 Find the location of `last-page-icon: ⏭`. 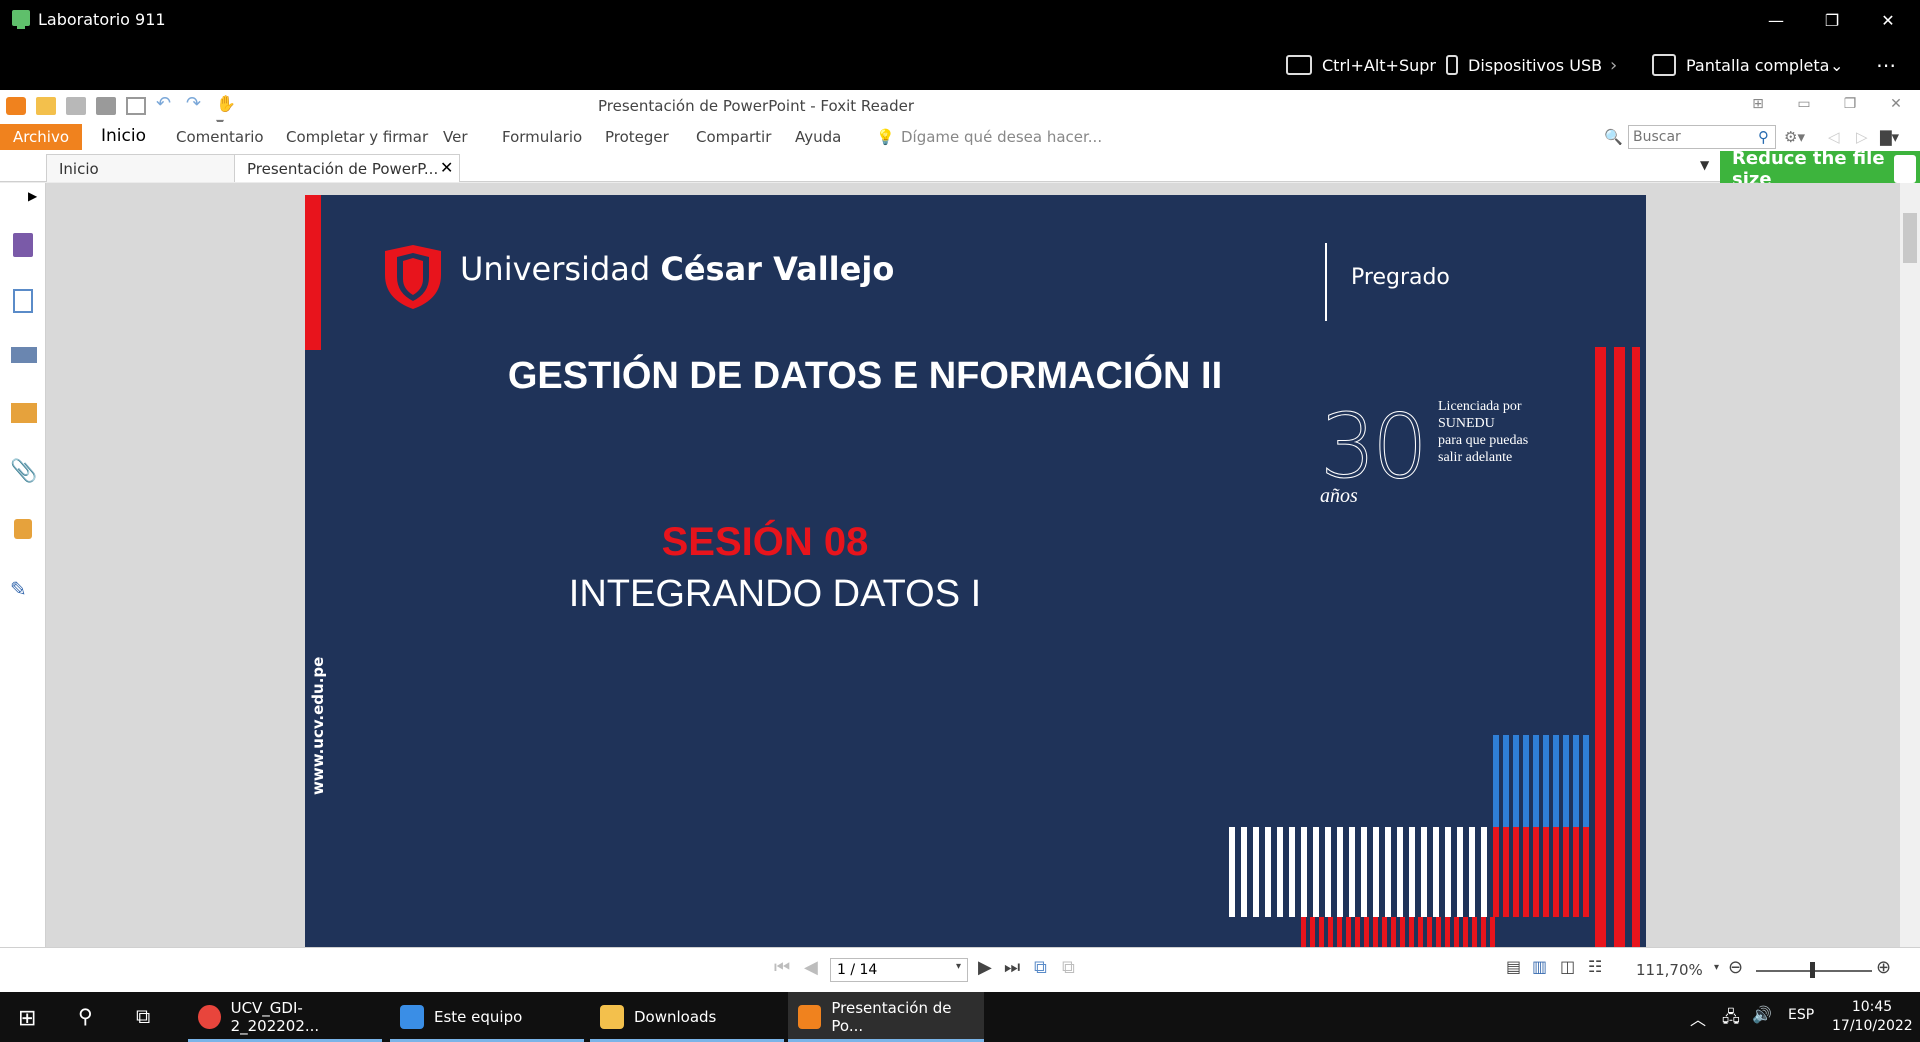

last-page-icon: ⏭ is located at coordinates (1012, 967).